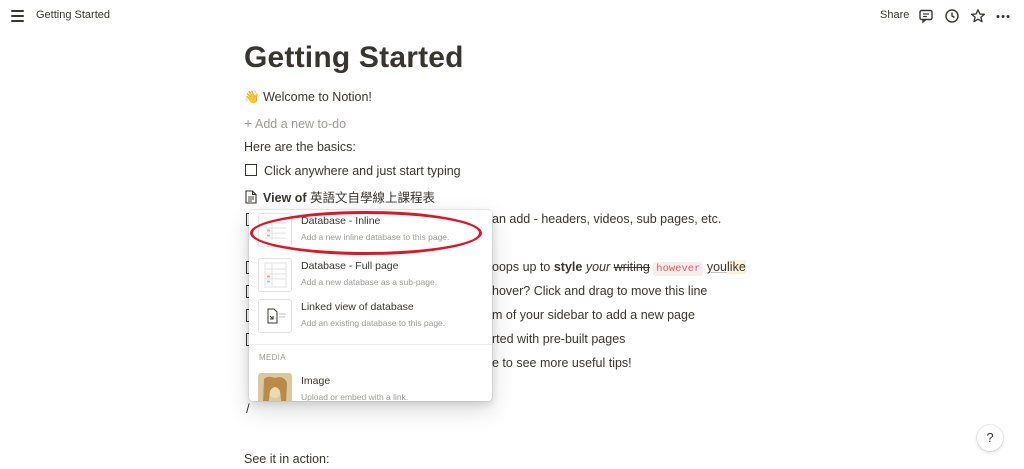  I want to click on welcome-line: 👋 Welcome to Notion!, so click(308, 97).